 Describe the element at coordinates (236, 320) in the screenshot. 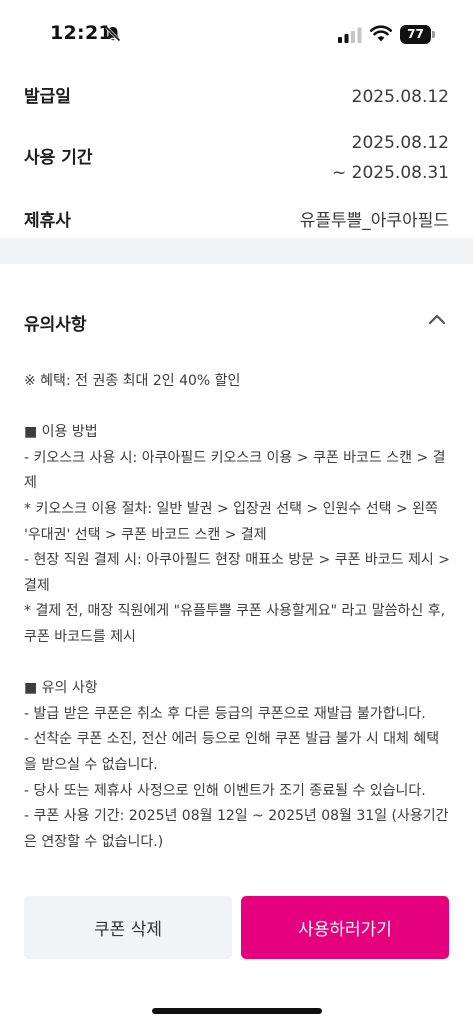

I see `notice-toggle: 유의사항` at that location.